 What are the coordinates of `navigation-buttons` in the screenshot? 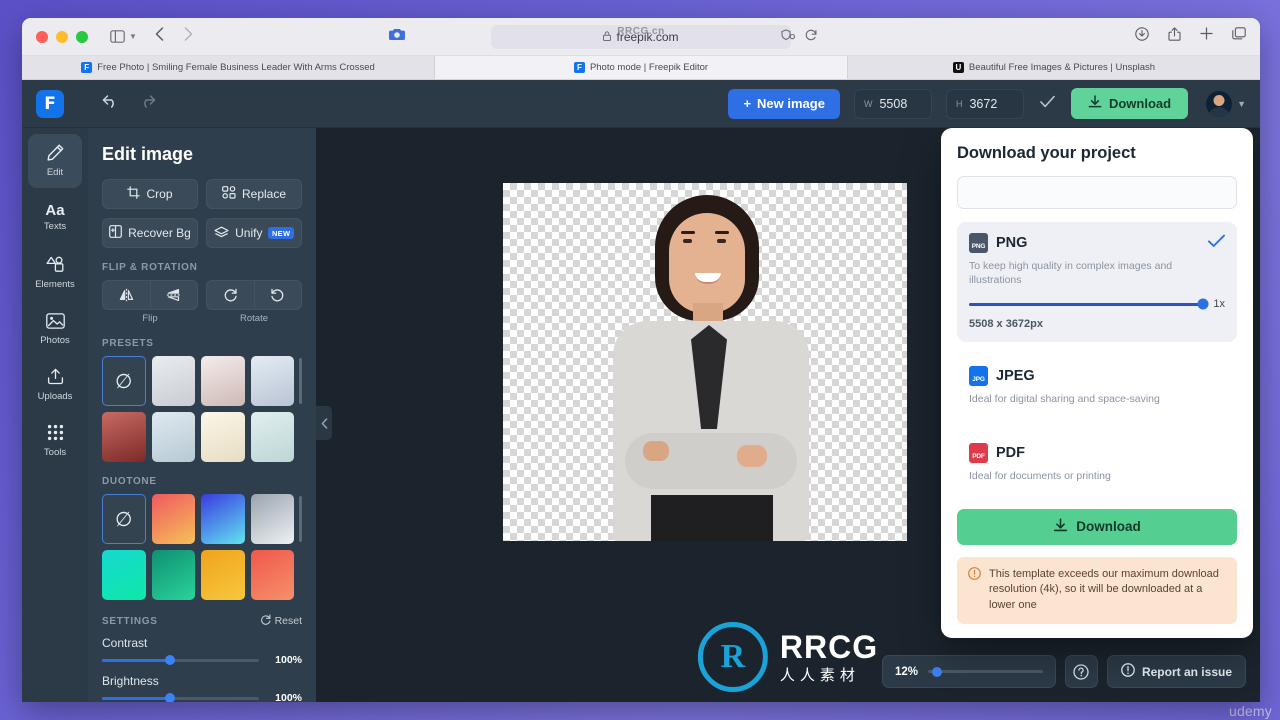 It's located at (174, 36).